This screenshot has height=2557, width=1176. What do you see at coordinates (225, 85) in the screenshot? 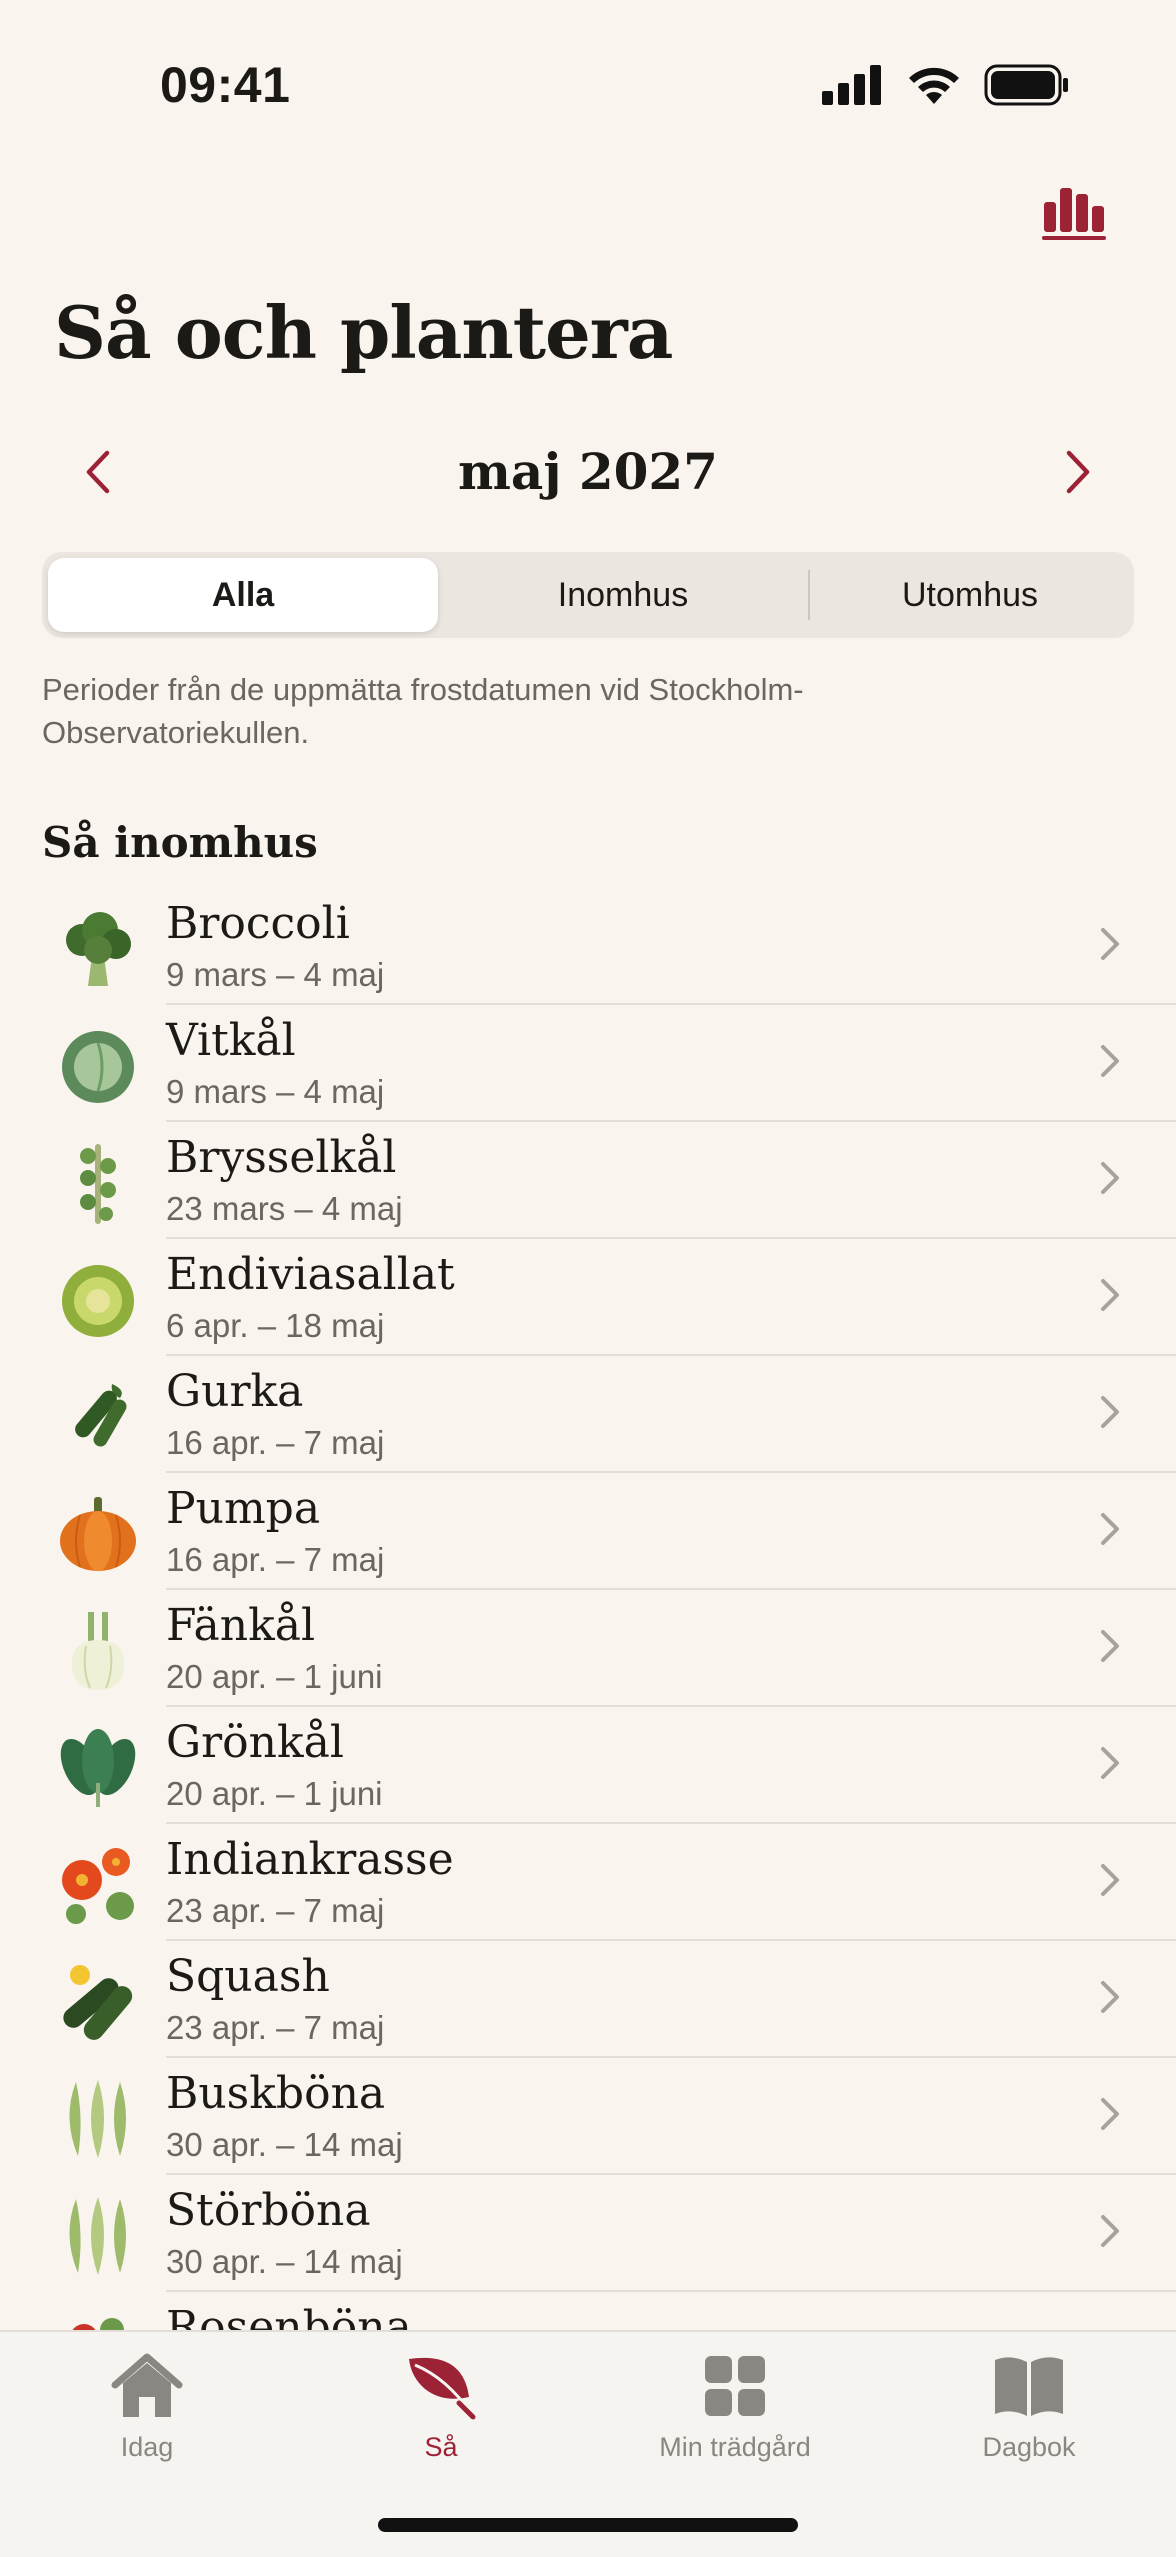
I see `status-time: 09:41` at bounding box center [225, 85].